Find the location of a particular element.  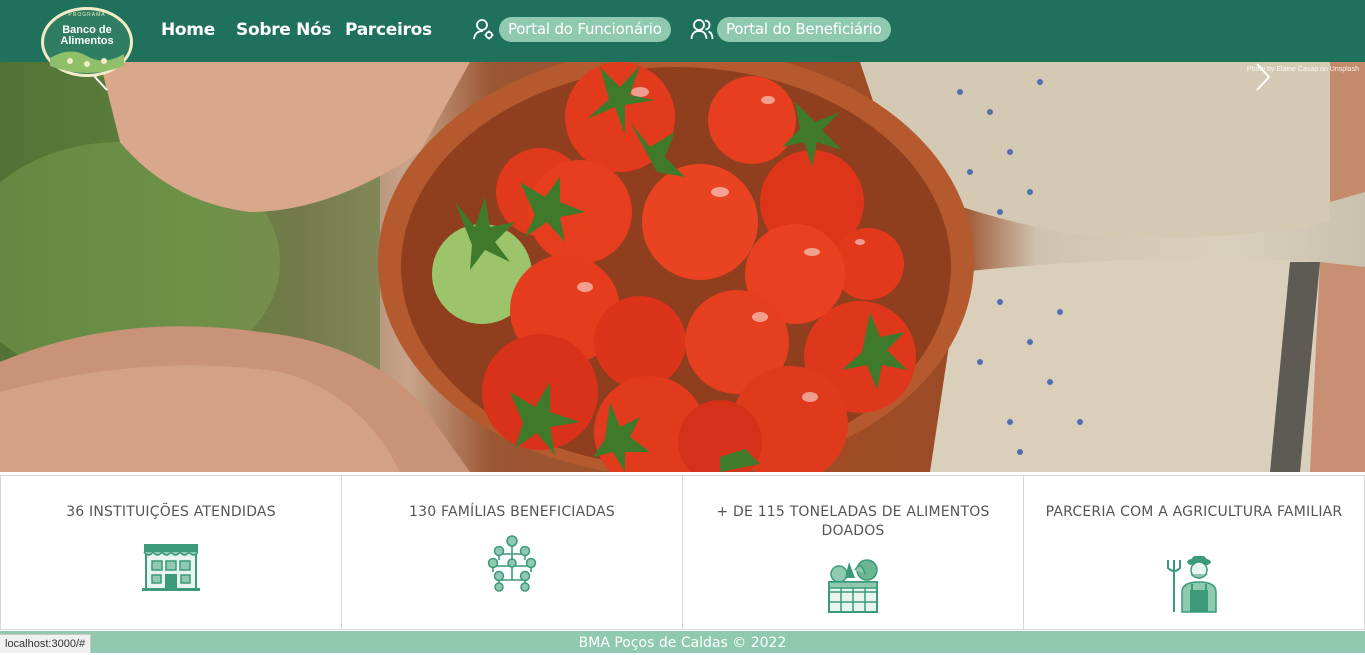

farmer-icon is located at coordinates (1192, 584).